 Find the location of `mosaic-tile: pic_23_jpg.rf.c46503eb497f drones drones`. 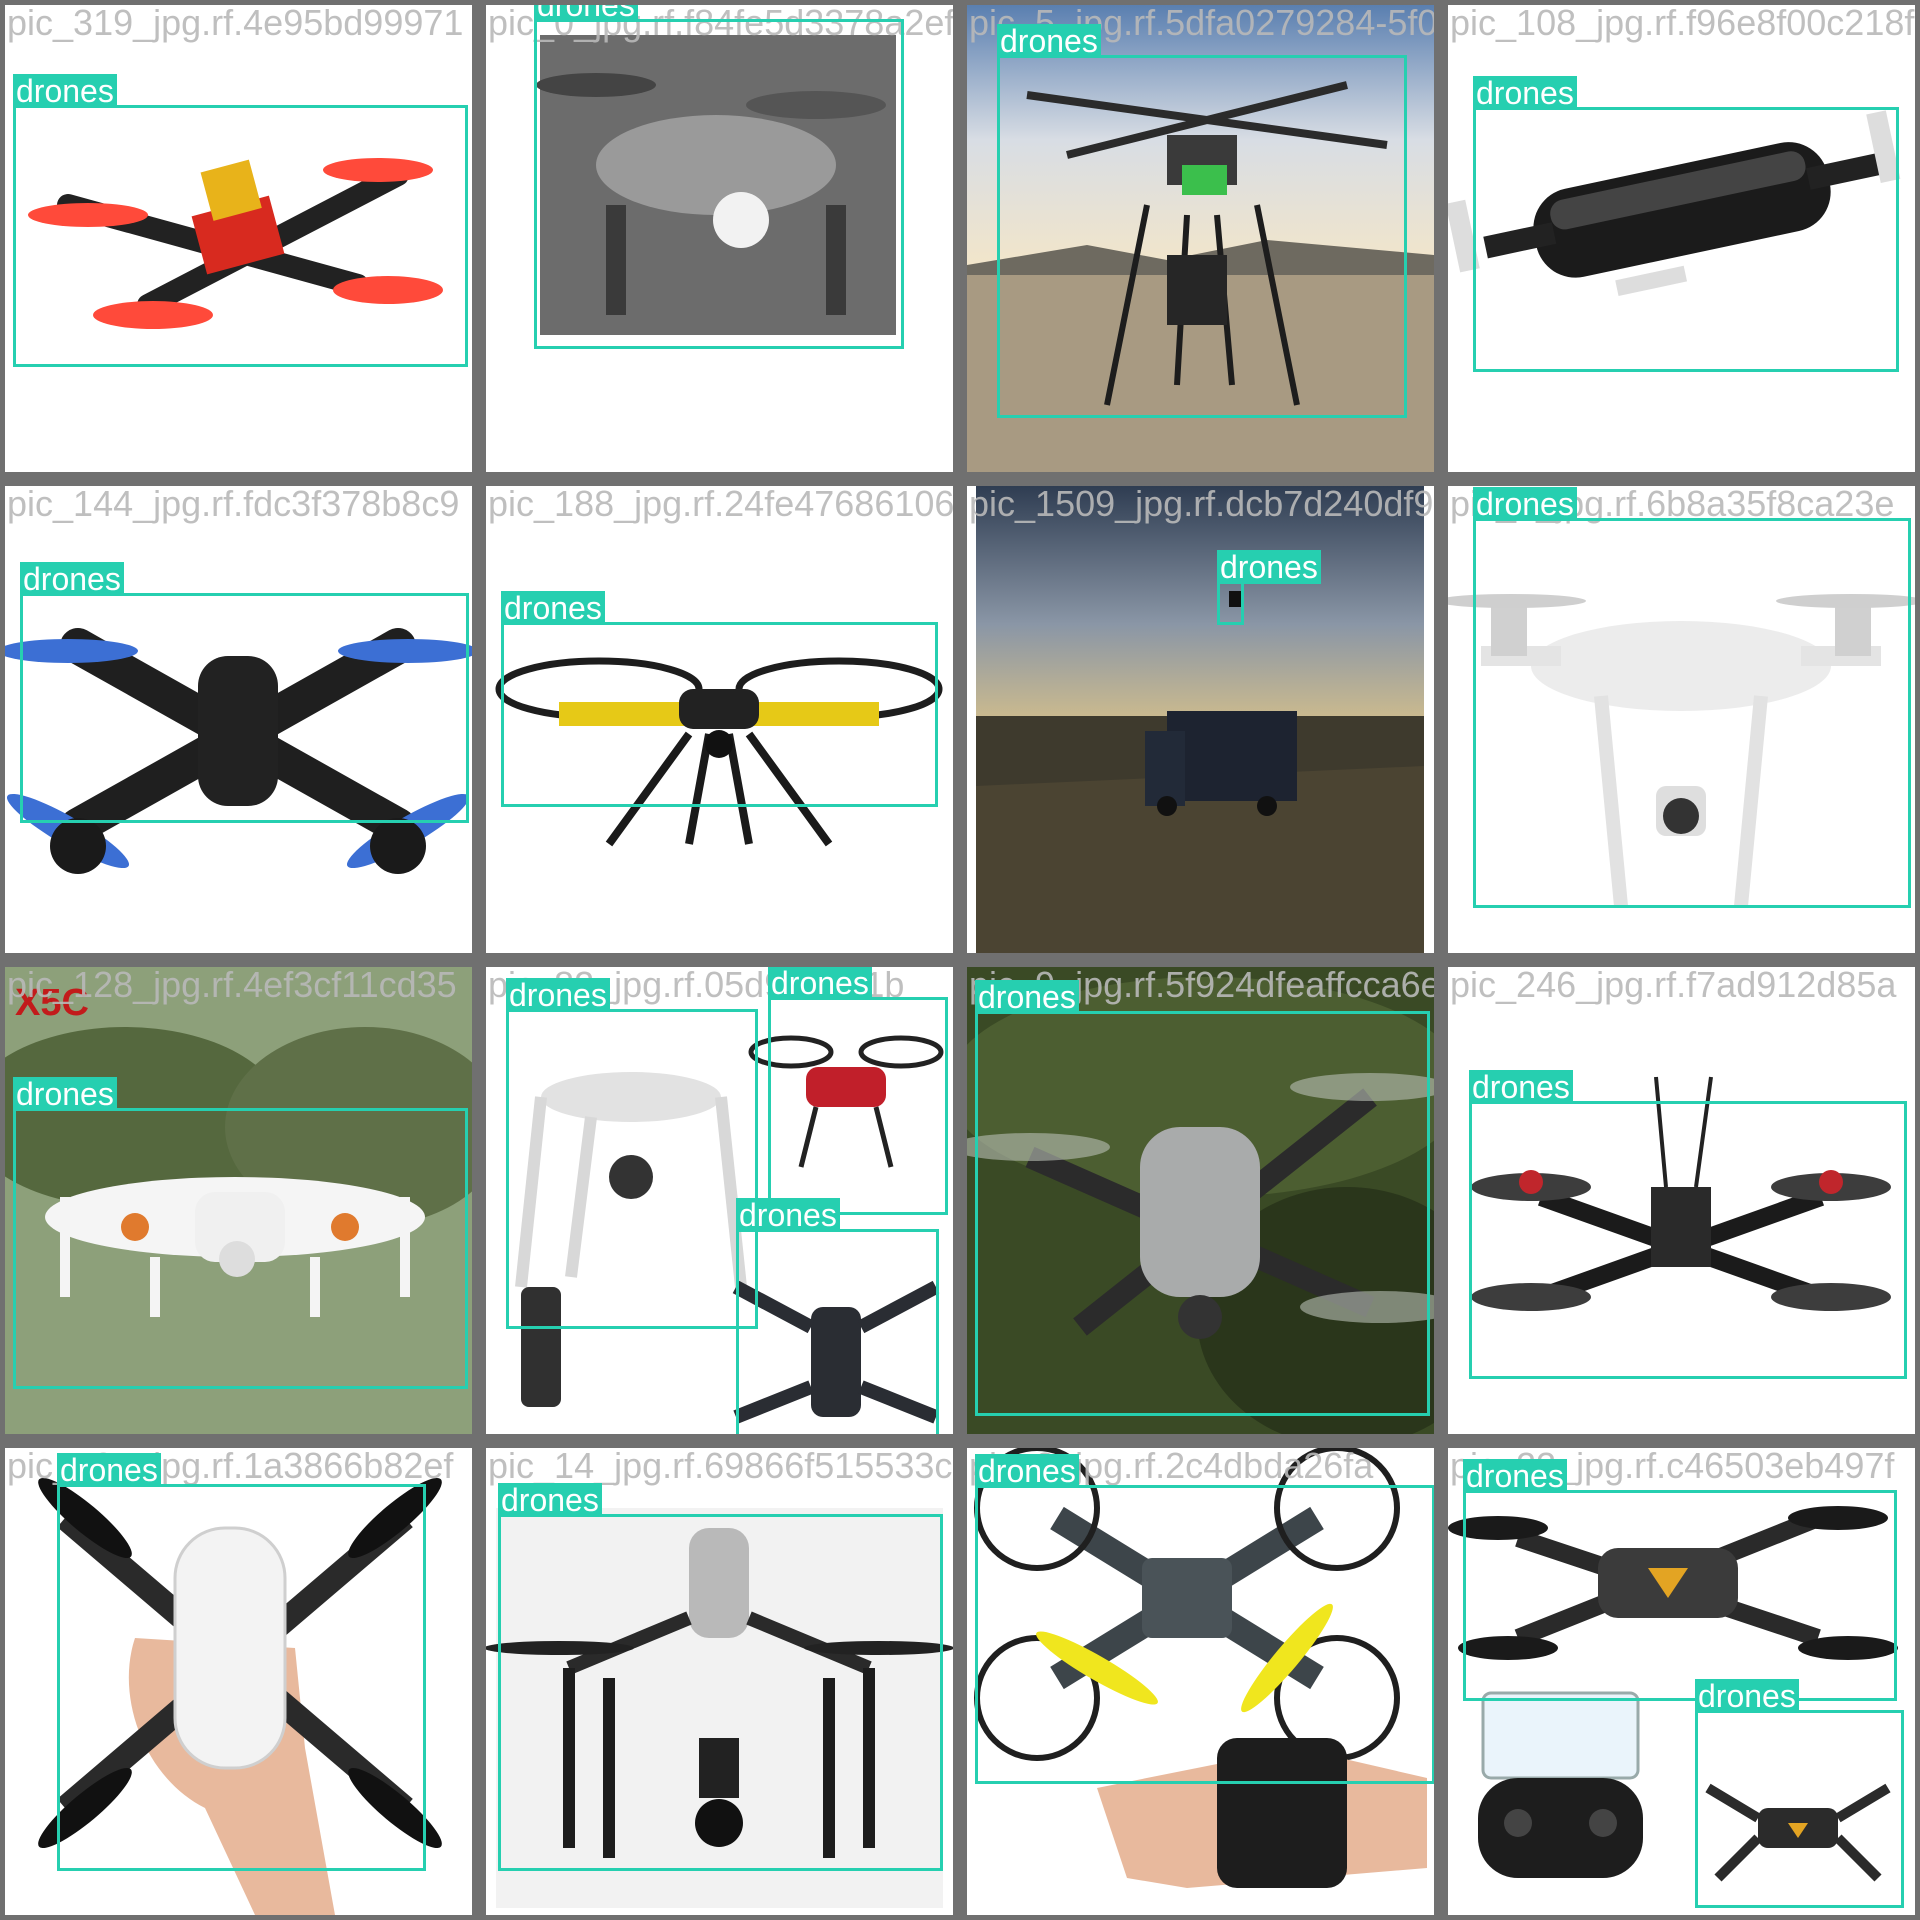

mosaic-tile: pic_23_jpg.rf.c46503eb497f drones drones is located at coordinates (1681, 1681).